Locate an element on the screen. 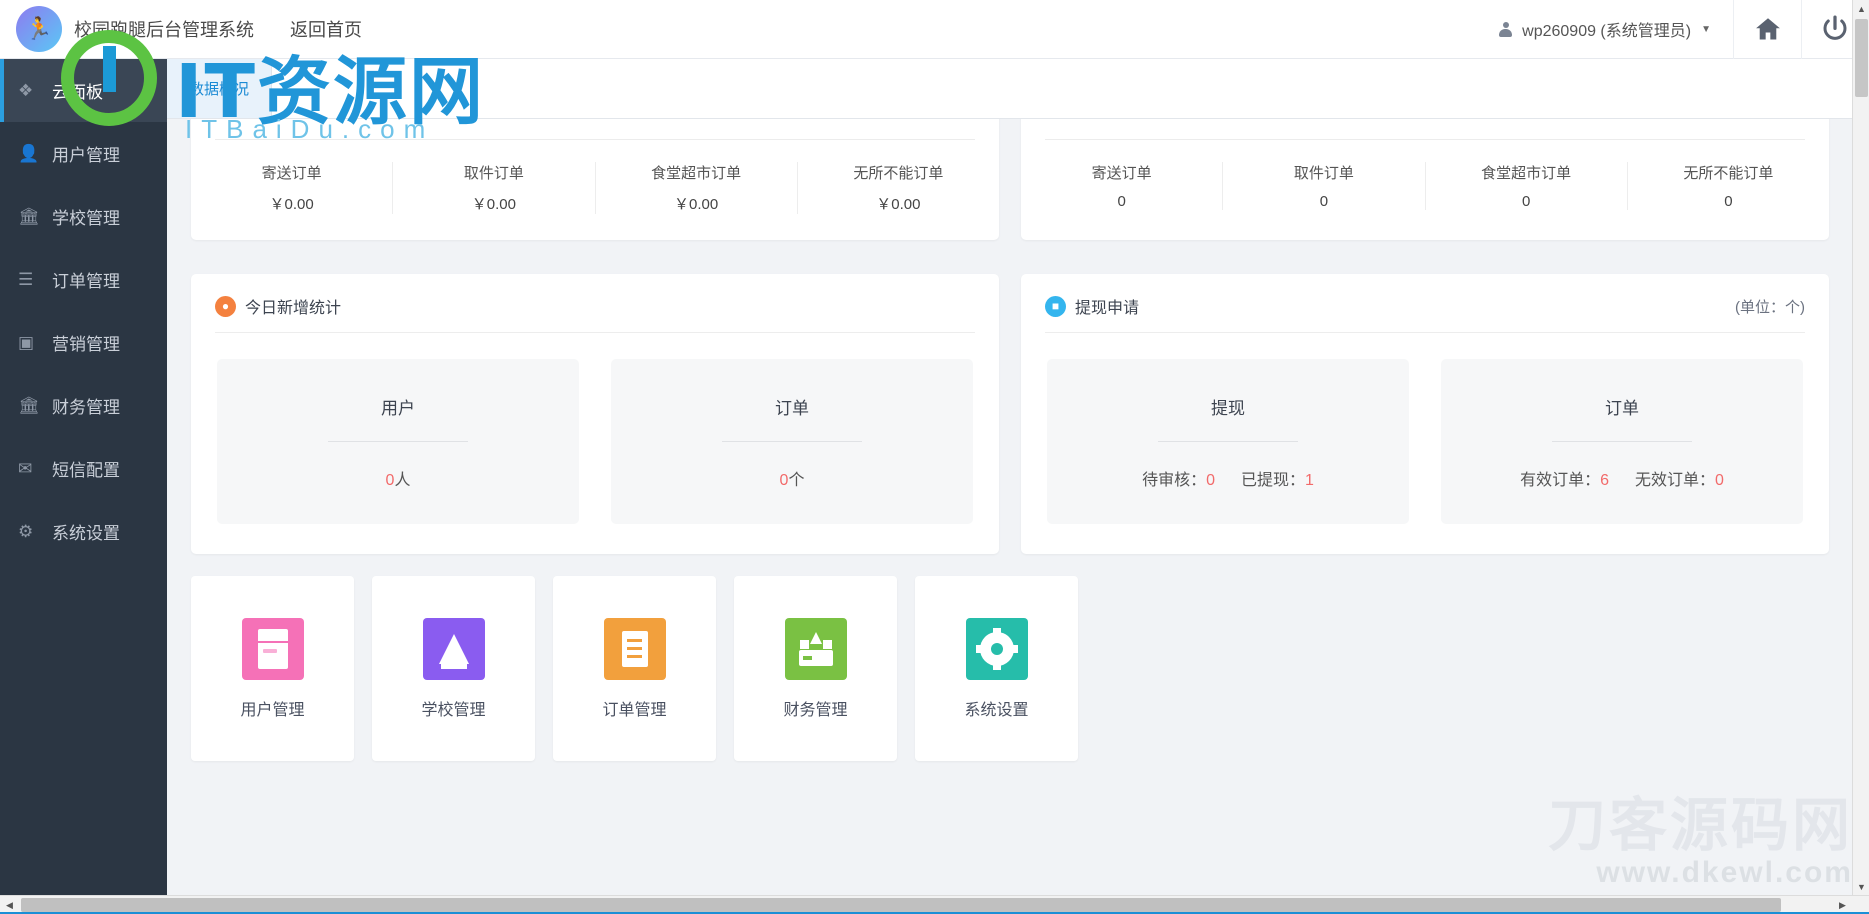 The image size is (1869, 914). scroll-up-arrow-icon: ▲ is located at coordinates (1861, 8).